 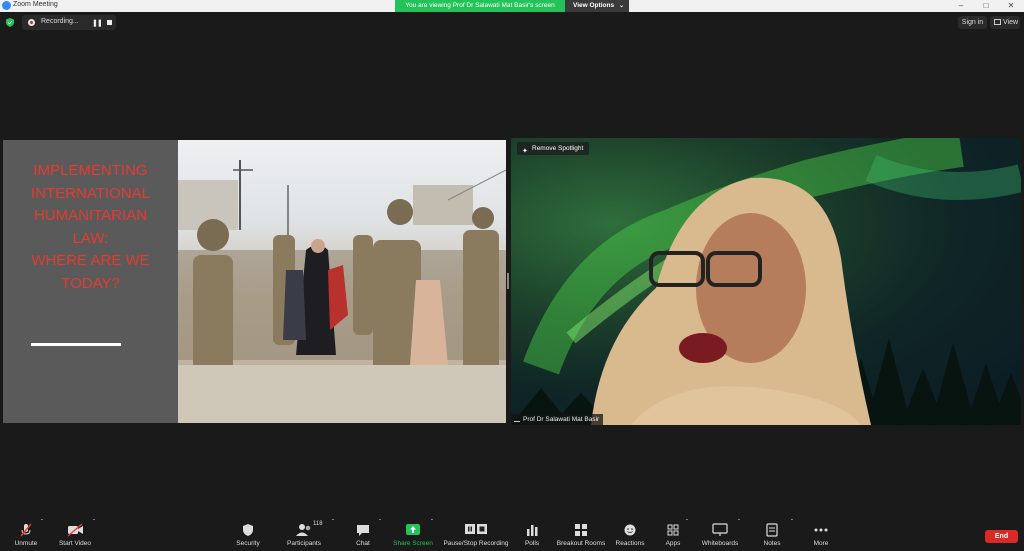 I want to click on apps-caret-icon: ˆ, so click(x=687, y=535).